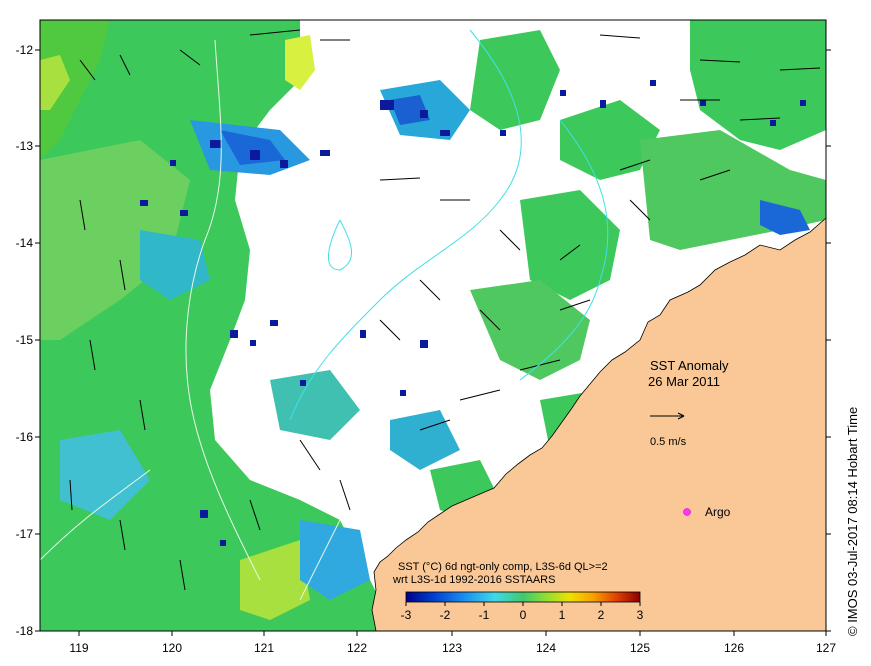 The height and width of the screenshot is (666, 871). Describe the element at coordinates (668, 442) in the screenshot. I see `reference-vector-label: 0.5 m/s` at that location.